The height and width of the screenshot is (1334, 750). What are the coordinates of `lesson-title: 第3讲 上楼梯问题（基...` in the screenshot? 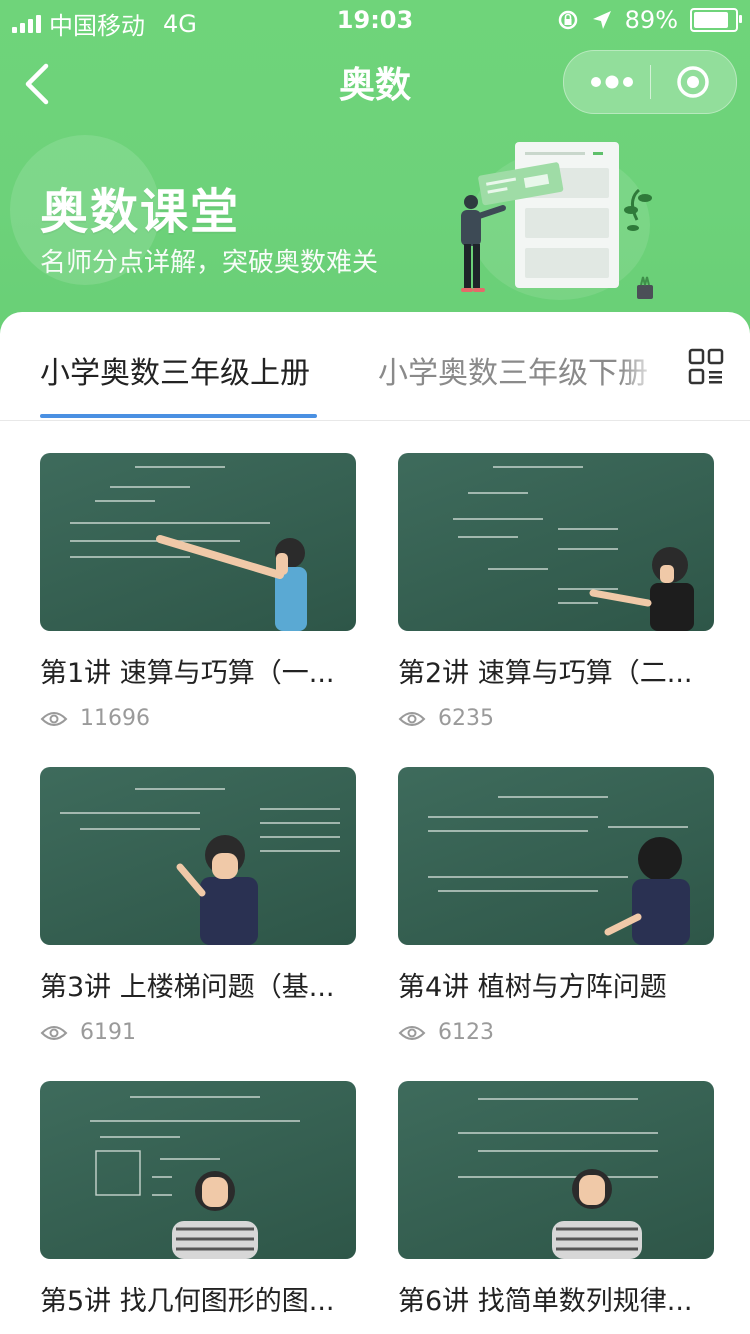 It's located at (187, 987).